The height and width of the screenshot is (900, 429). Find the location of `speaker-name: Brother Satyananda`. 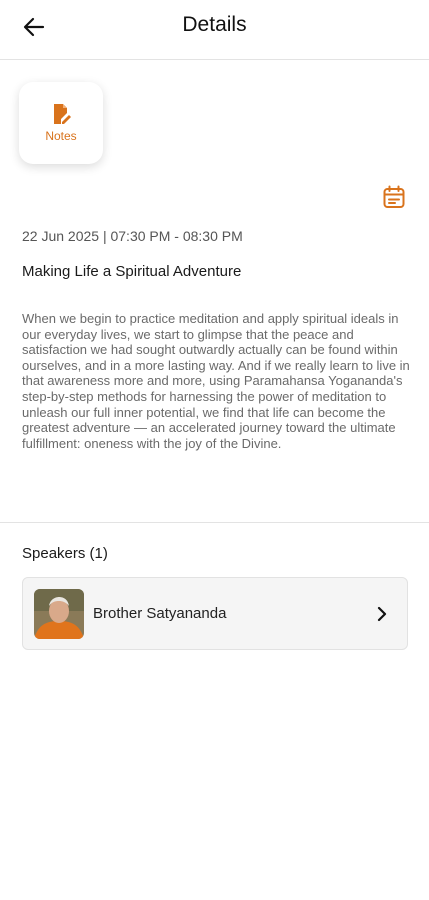

speaker-name: Brother Satyananda is located at coordinates (160, 613).